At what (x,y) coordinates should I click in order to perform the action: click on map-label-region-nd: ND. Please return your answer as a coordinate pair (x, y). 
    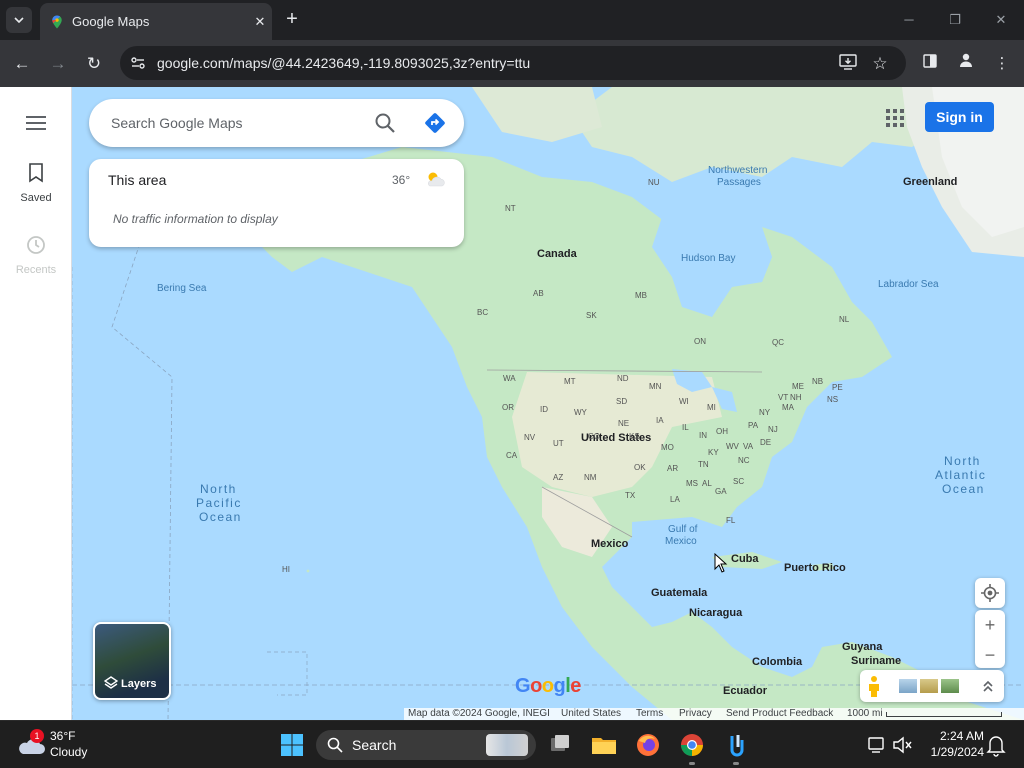
    Looking at the image, I should click on (623, 378).